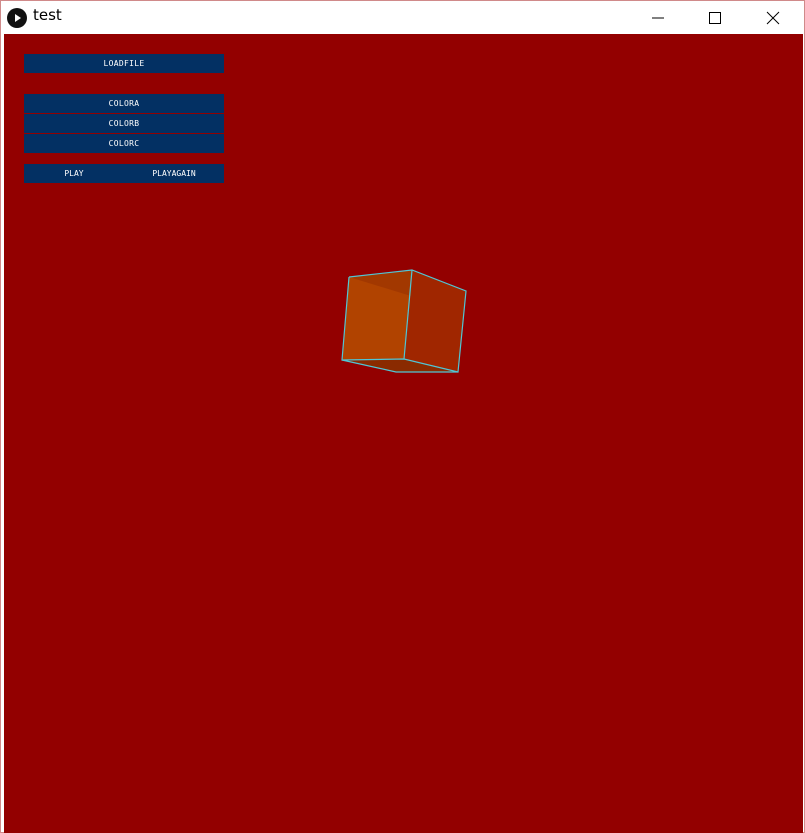  What do you see at coordinates (402, 17) in the screenshot?
I see `title-bar: test` at bounding box center [402, 17].